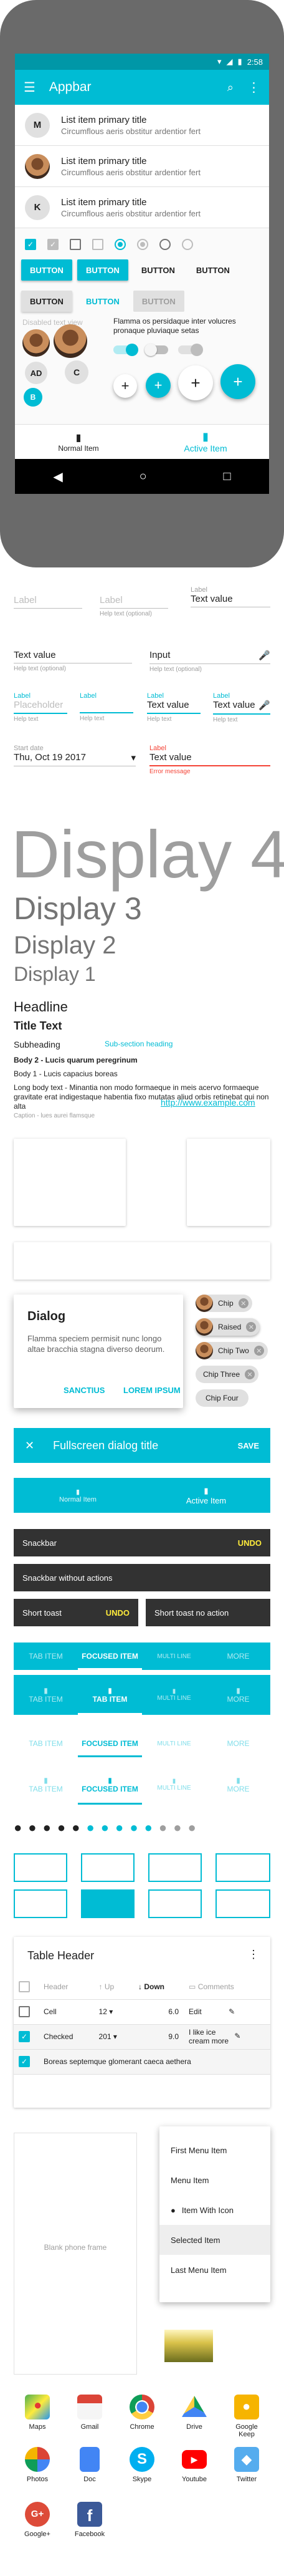 The height and width of the screenshot is (2576, 284). What do you see at coordinates (67, 1987) in the screenshot?
I see `column-header: Header` at bounding box center [67, 1987].